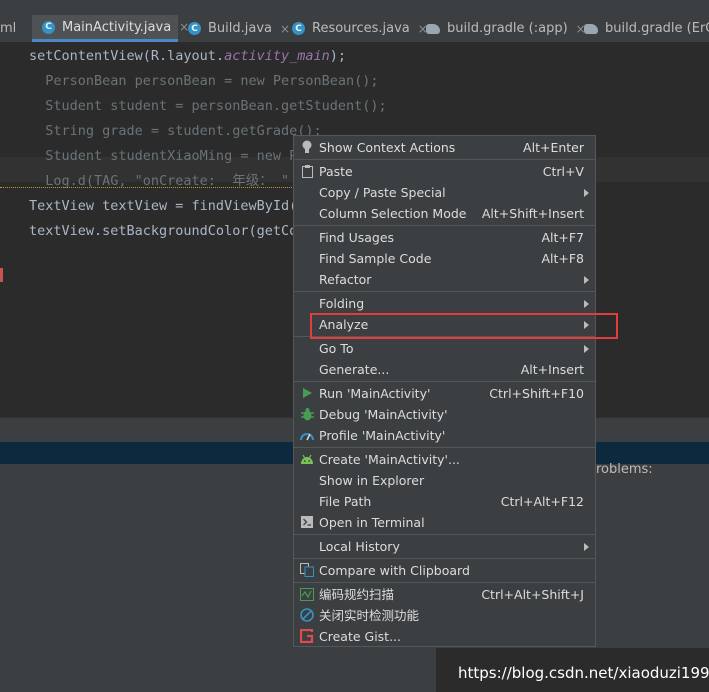 This screenshot has width=709, height=692. I want to click on menu-item-label: Find Usages, so click(357, 237).